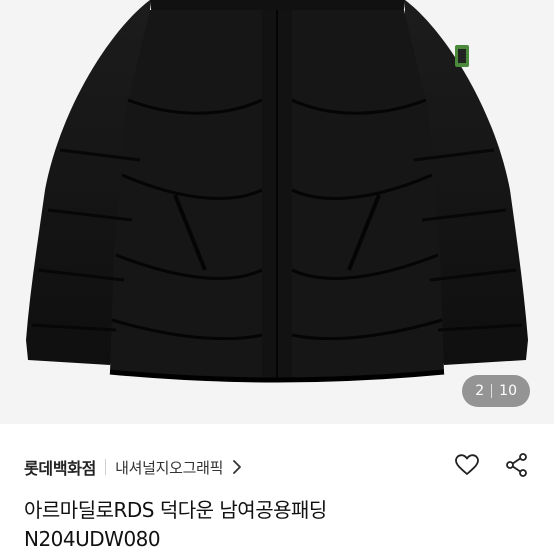 The image size is (554, 554). Describe the element at coordinates (467, 465) in the screenshot. I see `heart-icon` at that location.